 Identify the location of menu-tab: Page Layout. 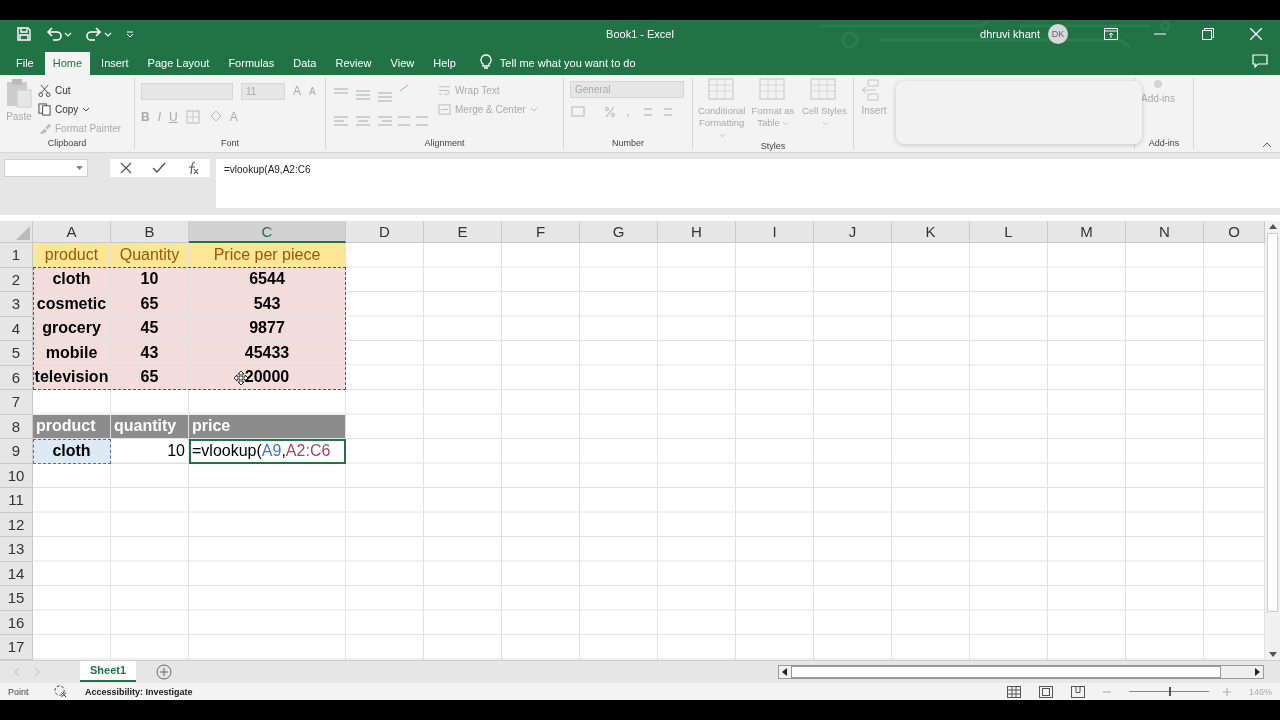
(178, 63).